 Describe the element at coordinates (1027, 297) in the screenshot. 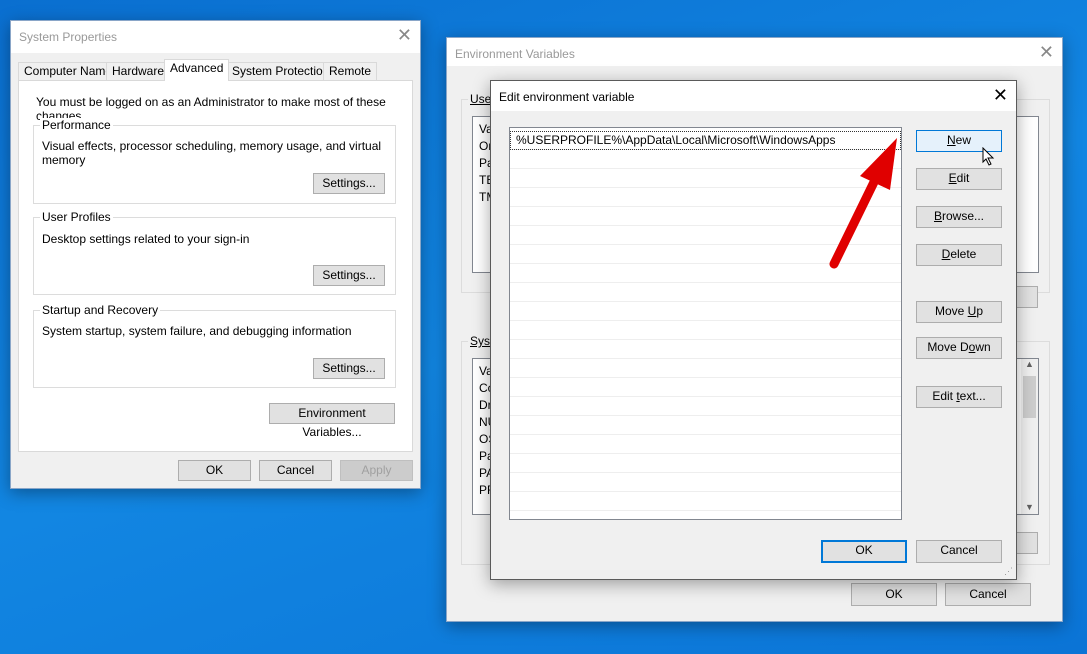

I see `user-button-partial` at that location.